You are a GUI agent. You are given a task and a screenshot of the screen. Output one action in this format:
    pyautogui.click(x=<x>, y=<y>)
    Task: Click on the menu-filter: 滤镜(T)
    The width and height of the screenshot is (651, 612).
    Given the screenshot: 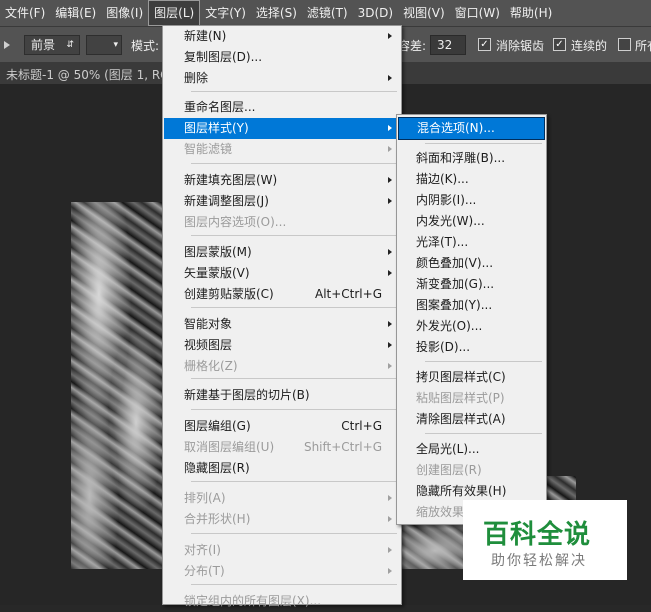 What is the action you would take?
    pyautogui.click(x=327, y=13)
    